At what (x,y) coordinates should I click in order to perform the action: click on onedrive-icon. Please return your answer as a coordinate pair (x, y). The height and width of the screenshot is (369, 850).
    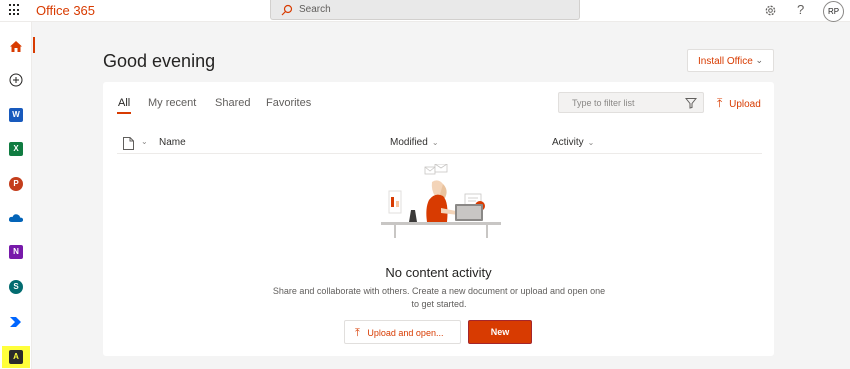
    Looking at the image, I should click on (16, 218).